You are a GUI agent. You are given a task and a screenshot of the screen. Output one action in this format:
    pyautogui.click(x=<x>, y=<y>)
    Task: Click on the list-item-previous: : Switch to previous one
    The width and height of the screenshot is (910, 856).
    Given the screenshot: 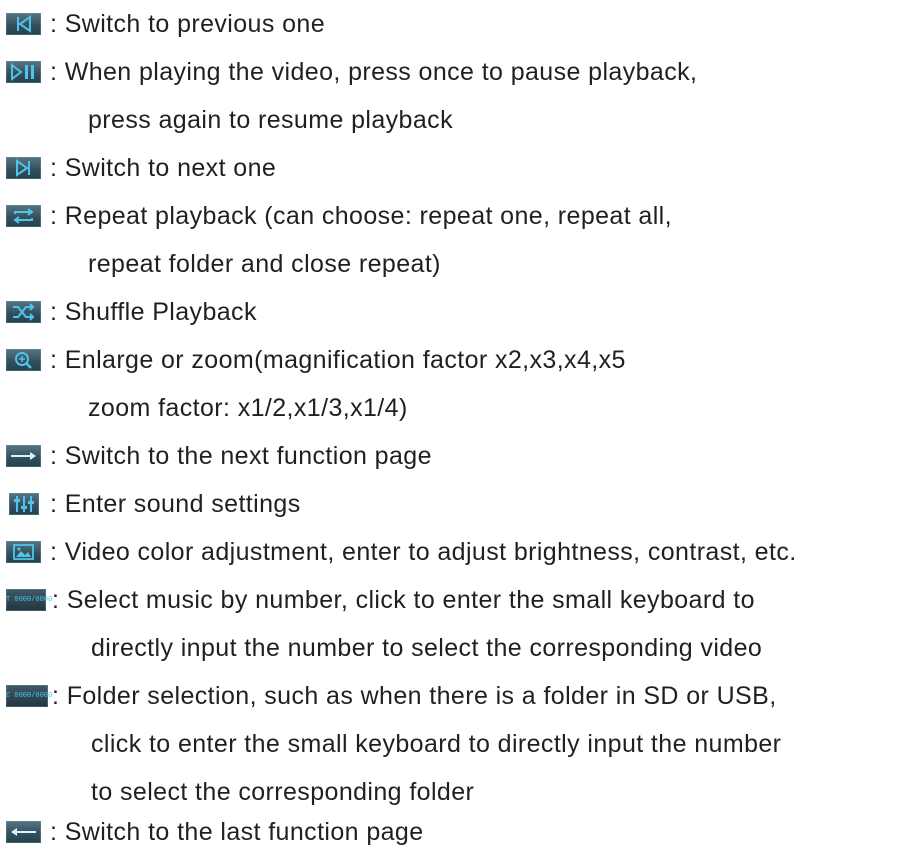 What is the action you would take?
    pyautogui.click(x=451, y=24)
    